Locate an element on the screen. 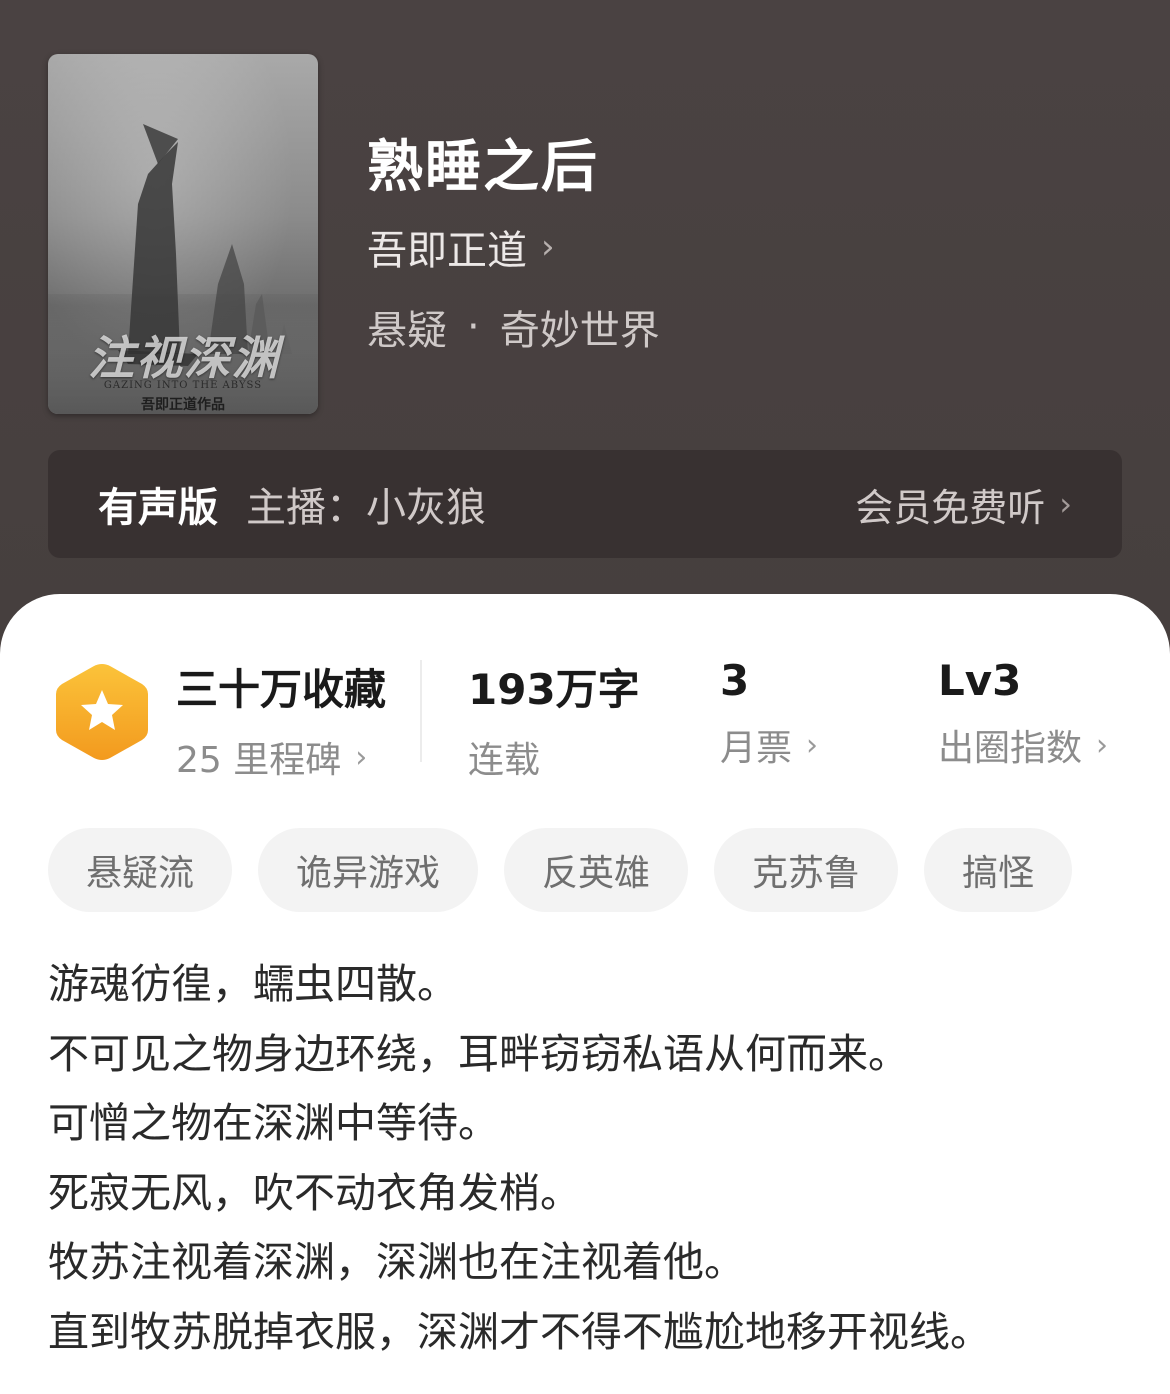  breakout-index-stat: Lv3 出圈指数 › is located at coordinates (1023, 713).